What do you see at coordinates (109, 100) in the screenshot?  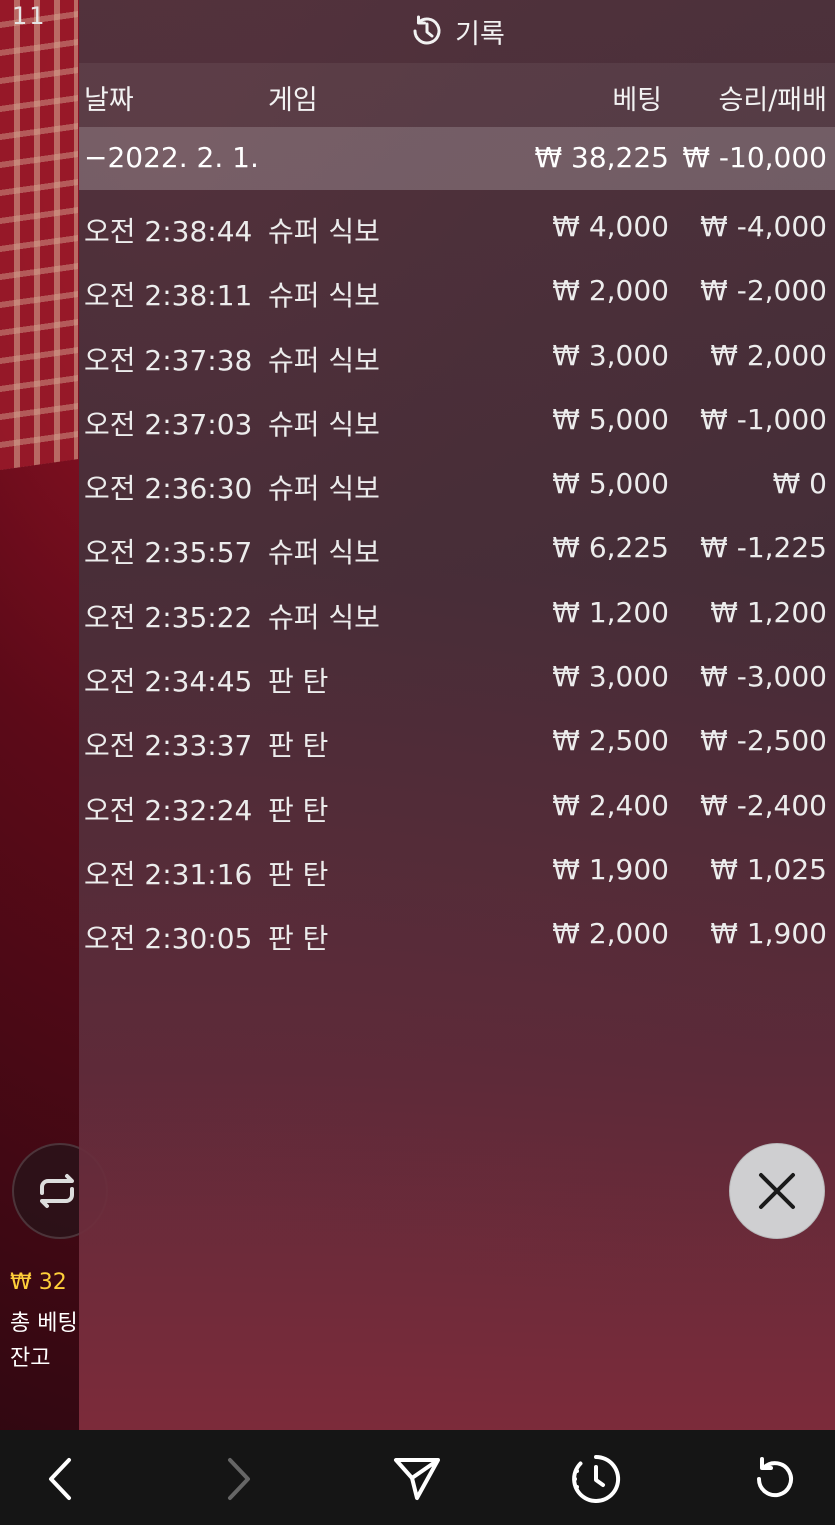 I see `column-date: 날짜` at bounding box center [109, 100].